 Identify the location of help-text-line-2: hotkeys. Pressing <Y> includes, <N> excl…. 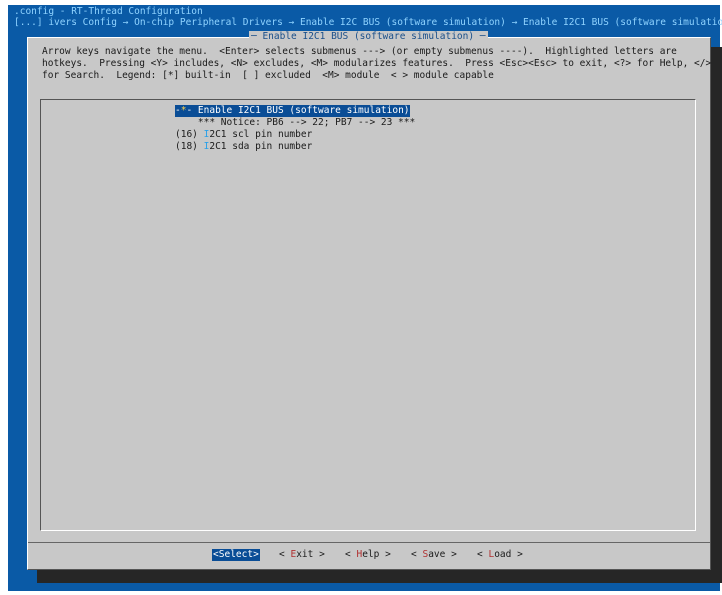
(377, 63).